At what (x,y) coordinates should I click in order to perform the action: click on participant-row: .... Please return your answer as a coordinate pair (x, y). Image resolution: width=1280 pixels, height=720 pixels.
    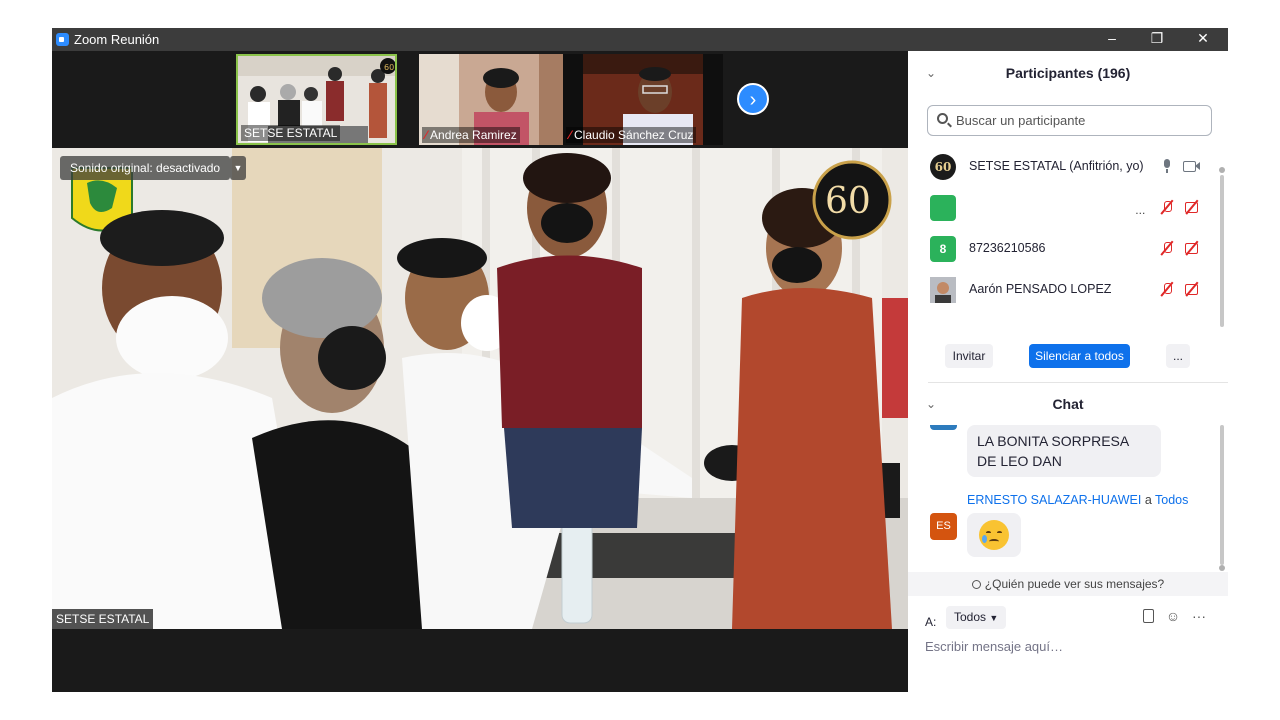
    Looking at the image, I should click on (1063, 208).